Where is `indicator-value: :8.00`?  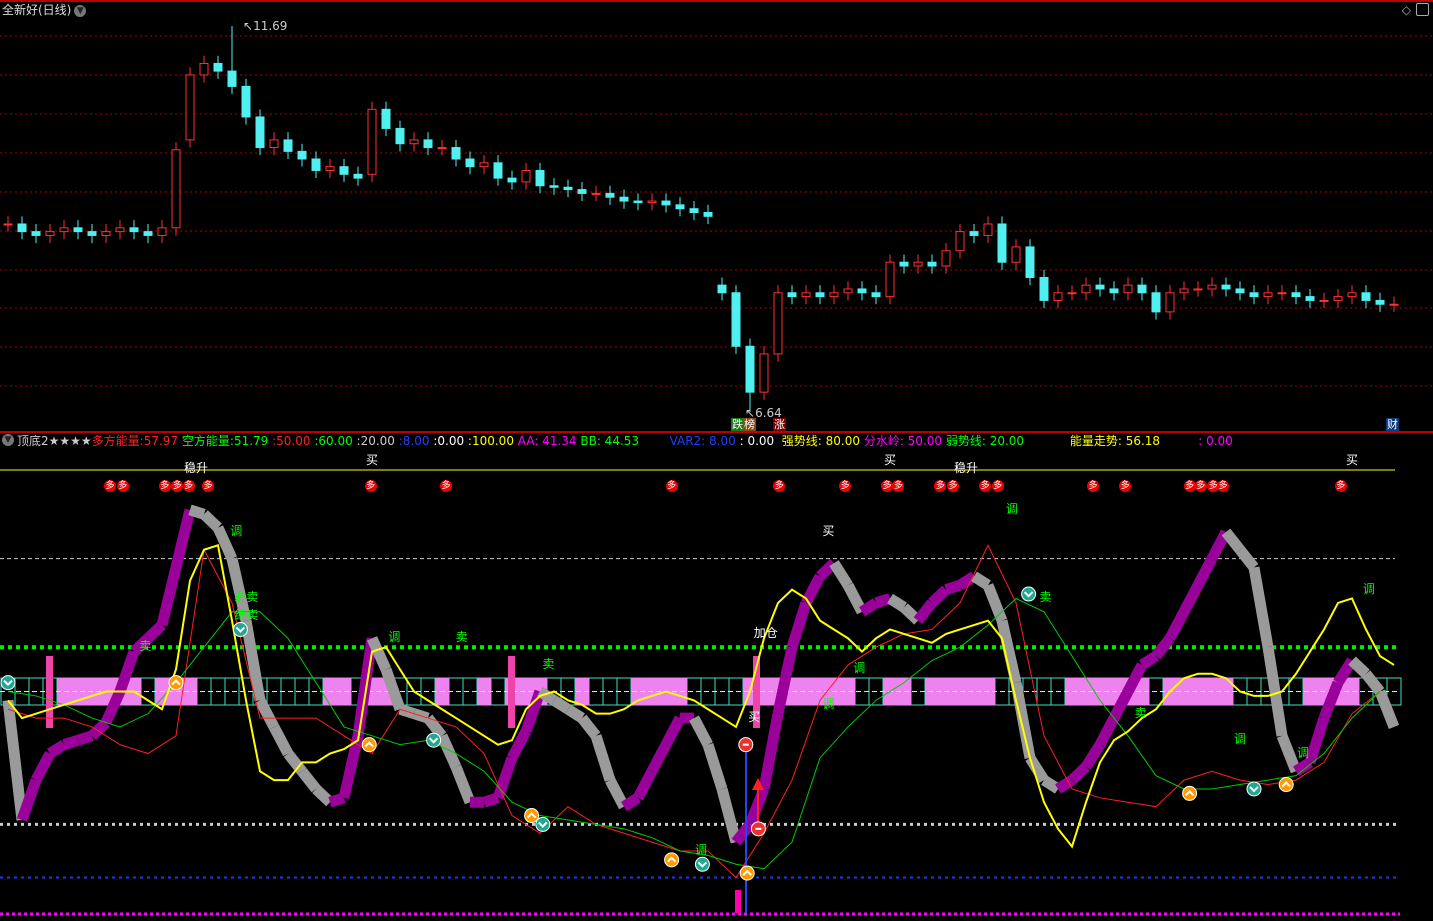
indicator-value: :8.00 is located at coordinates (412, 441).